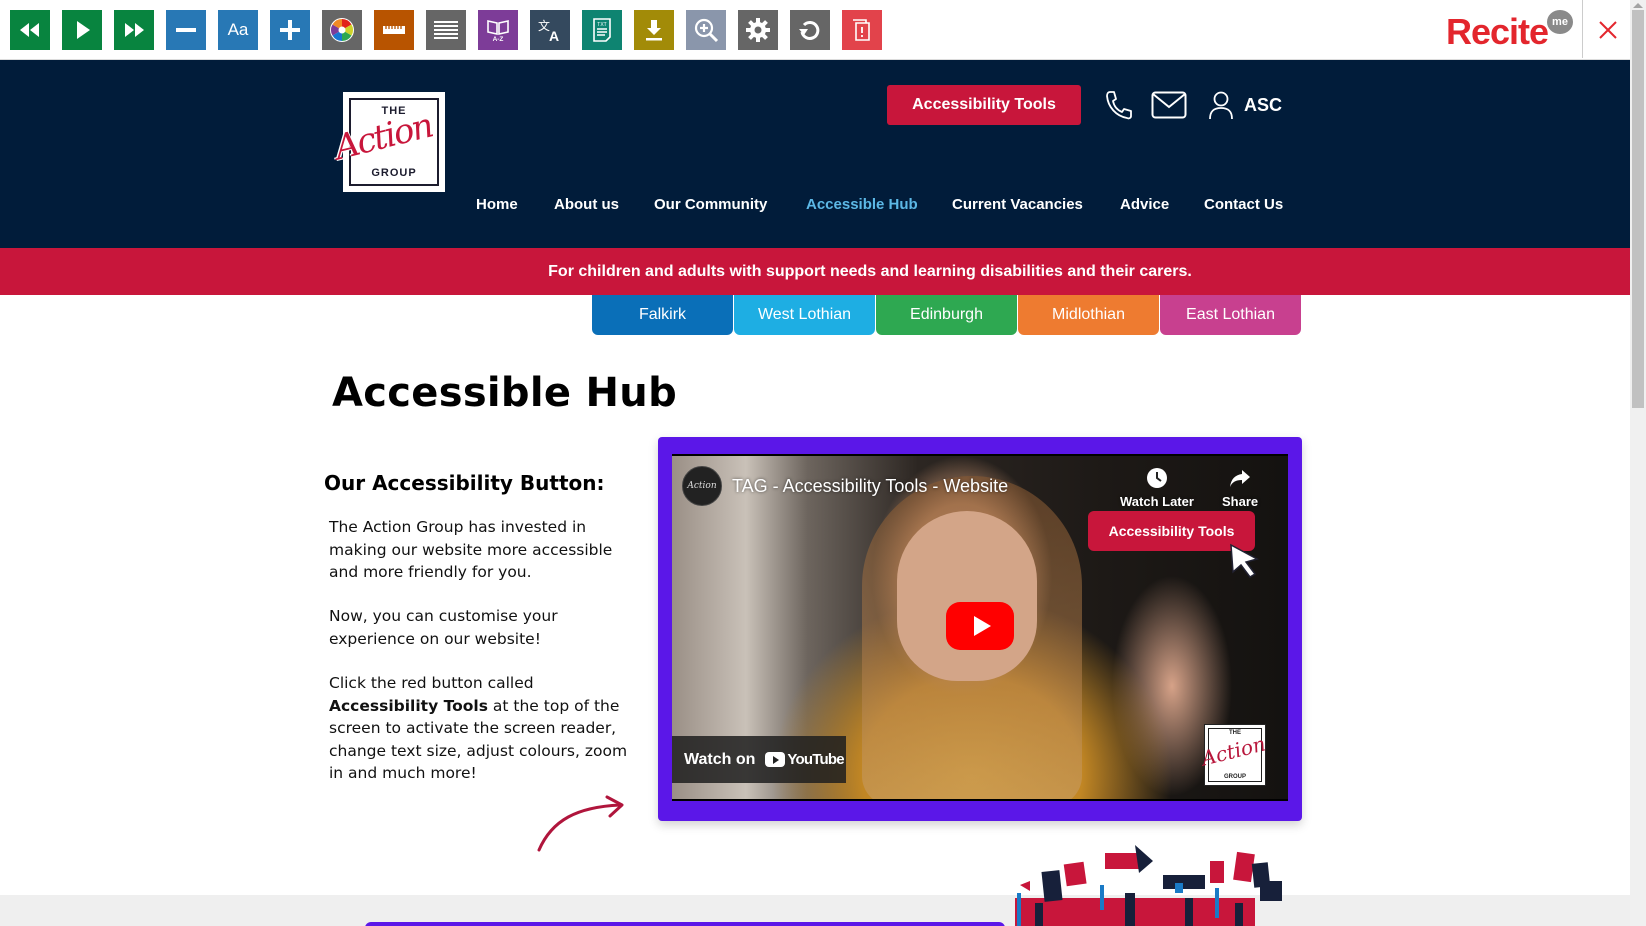 The image size is (1646, 926). I want to click on ruler-button, so click(394, 30).